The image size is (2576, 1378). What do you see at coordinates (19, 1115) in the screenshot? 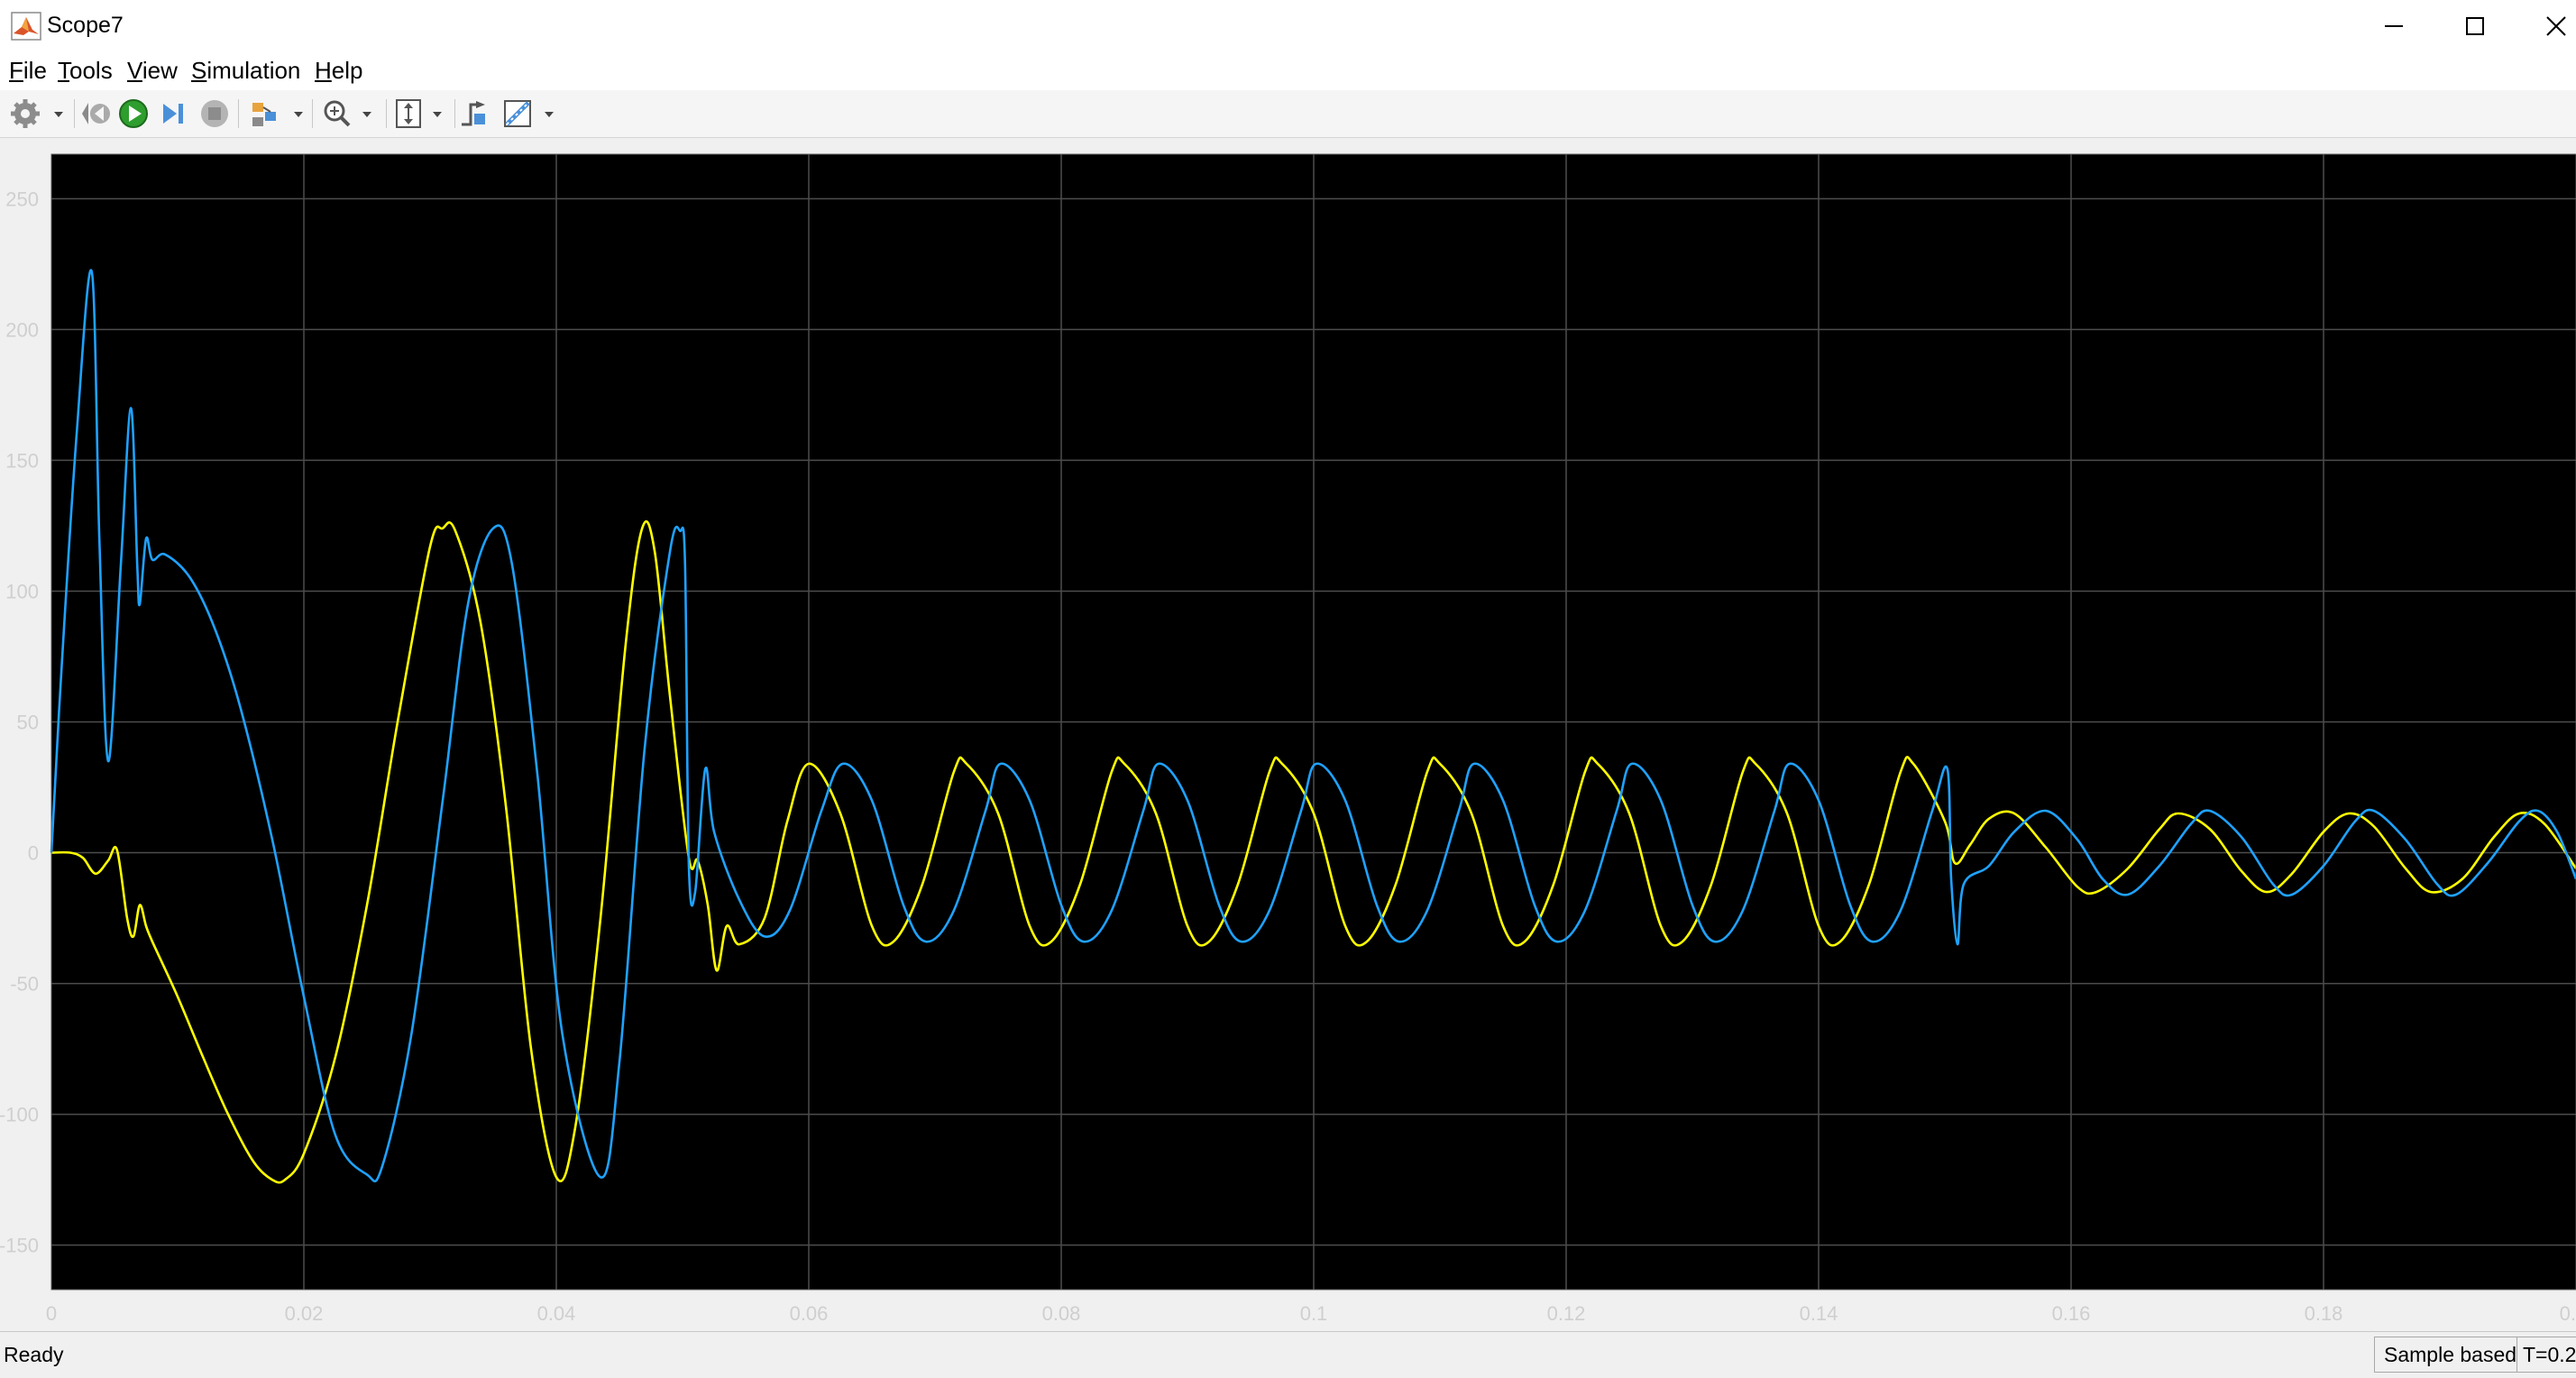
I see `y-tick-label: -100` at bounding box center [19, 1115].